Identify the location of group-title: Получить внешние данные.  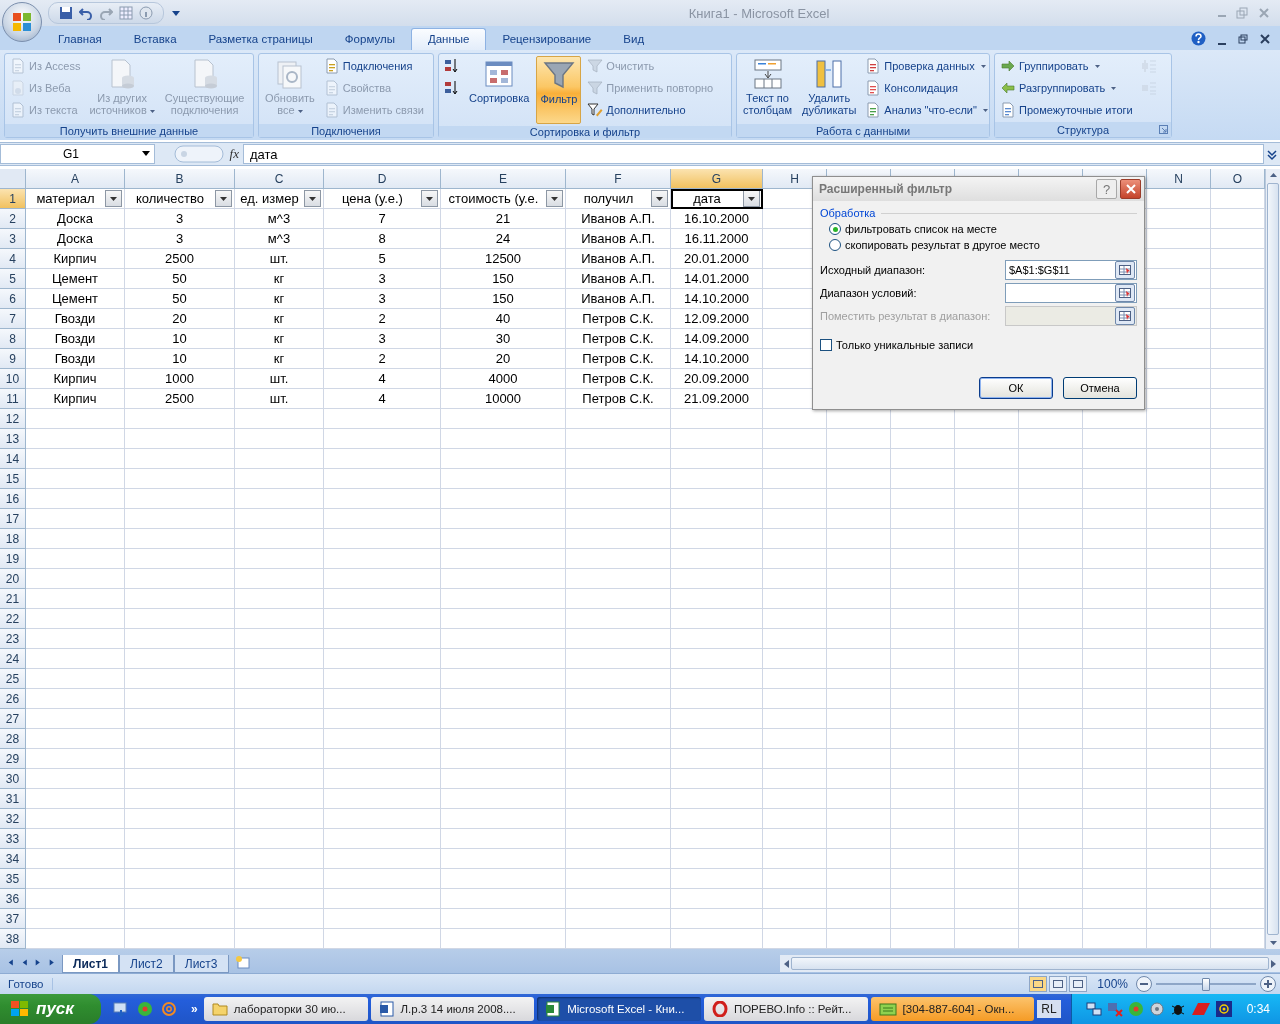
(129, 130).